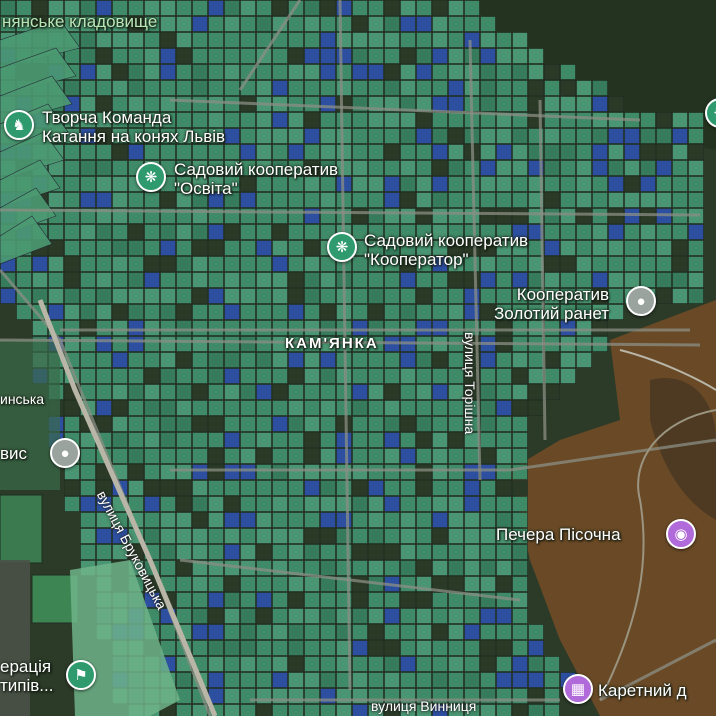  Describe the element at coordinates (642, 690) in the screenshot. I see `place-label-karetnyi: Каретний д` at that location.